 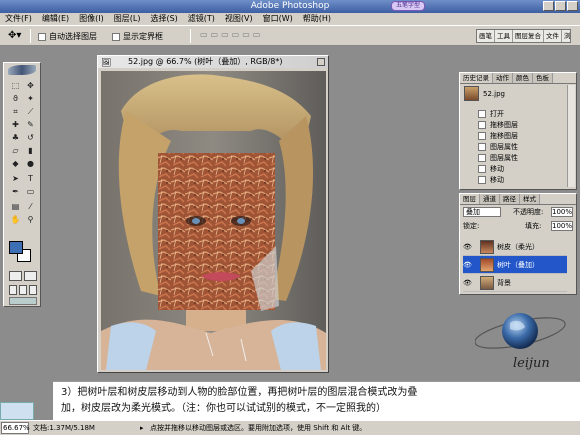 I want to click on app-title: Adobe Photoshop, so click(x=290, y=6).